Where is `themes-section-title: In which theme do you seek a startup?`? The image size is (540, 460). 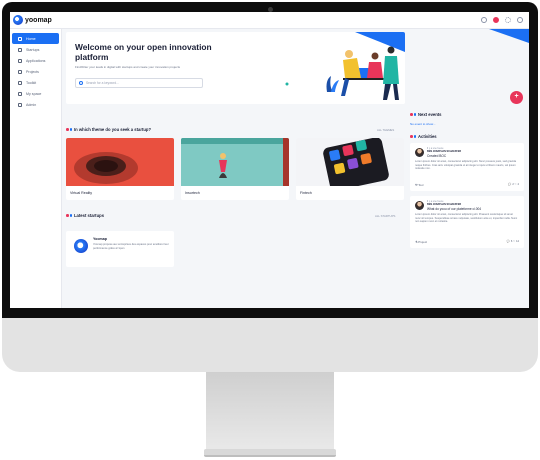 themes-section-title: In which theme do you seek a startup? is located at coordinates (108, 129).